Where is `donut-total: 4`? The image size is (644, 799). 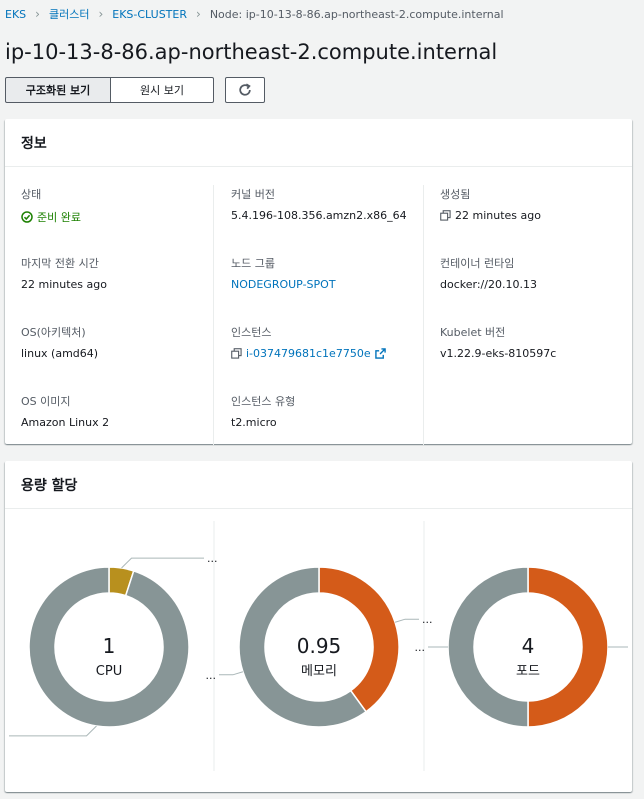 donut-total: 4 is located at coordinates (528, 646).